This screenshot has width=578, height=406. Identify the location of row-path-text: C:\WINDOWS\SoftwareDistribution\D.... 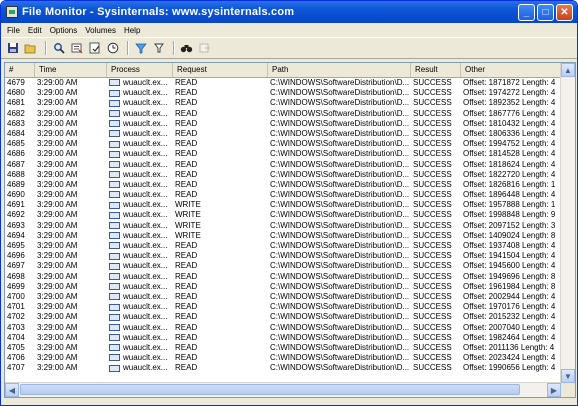
(340, 337).